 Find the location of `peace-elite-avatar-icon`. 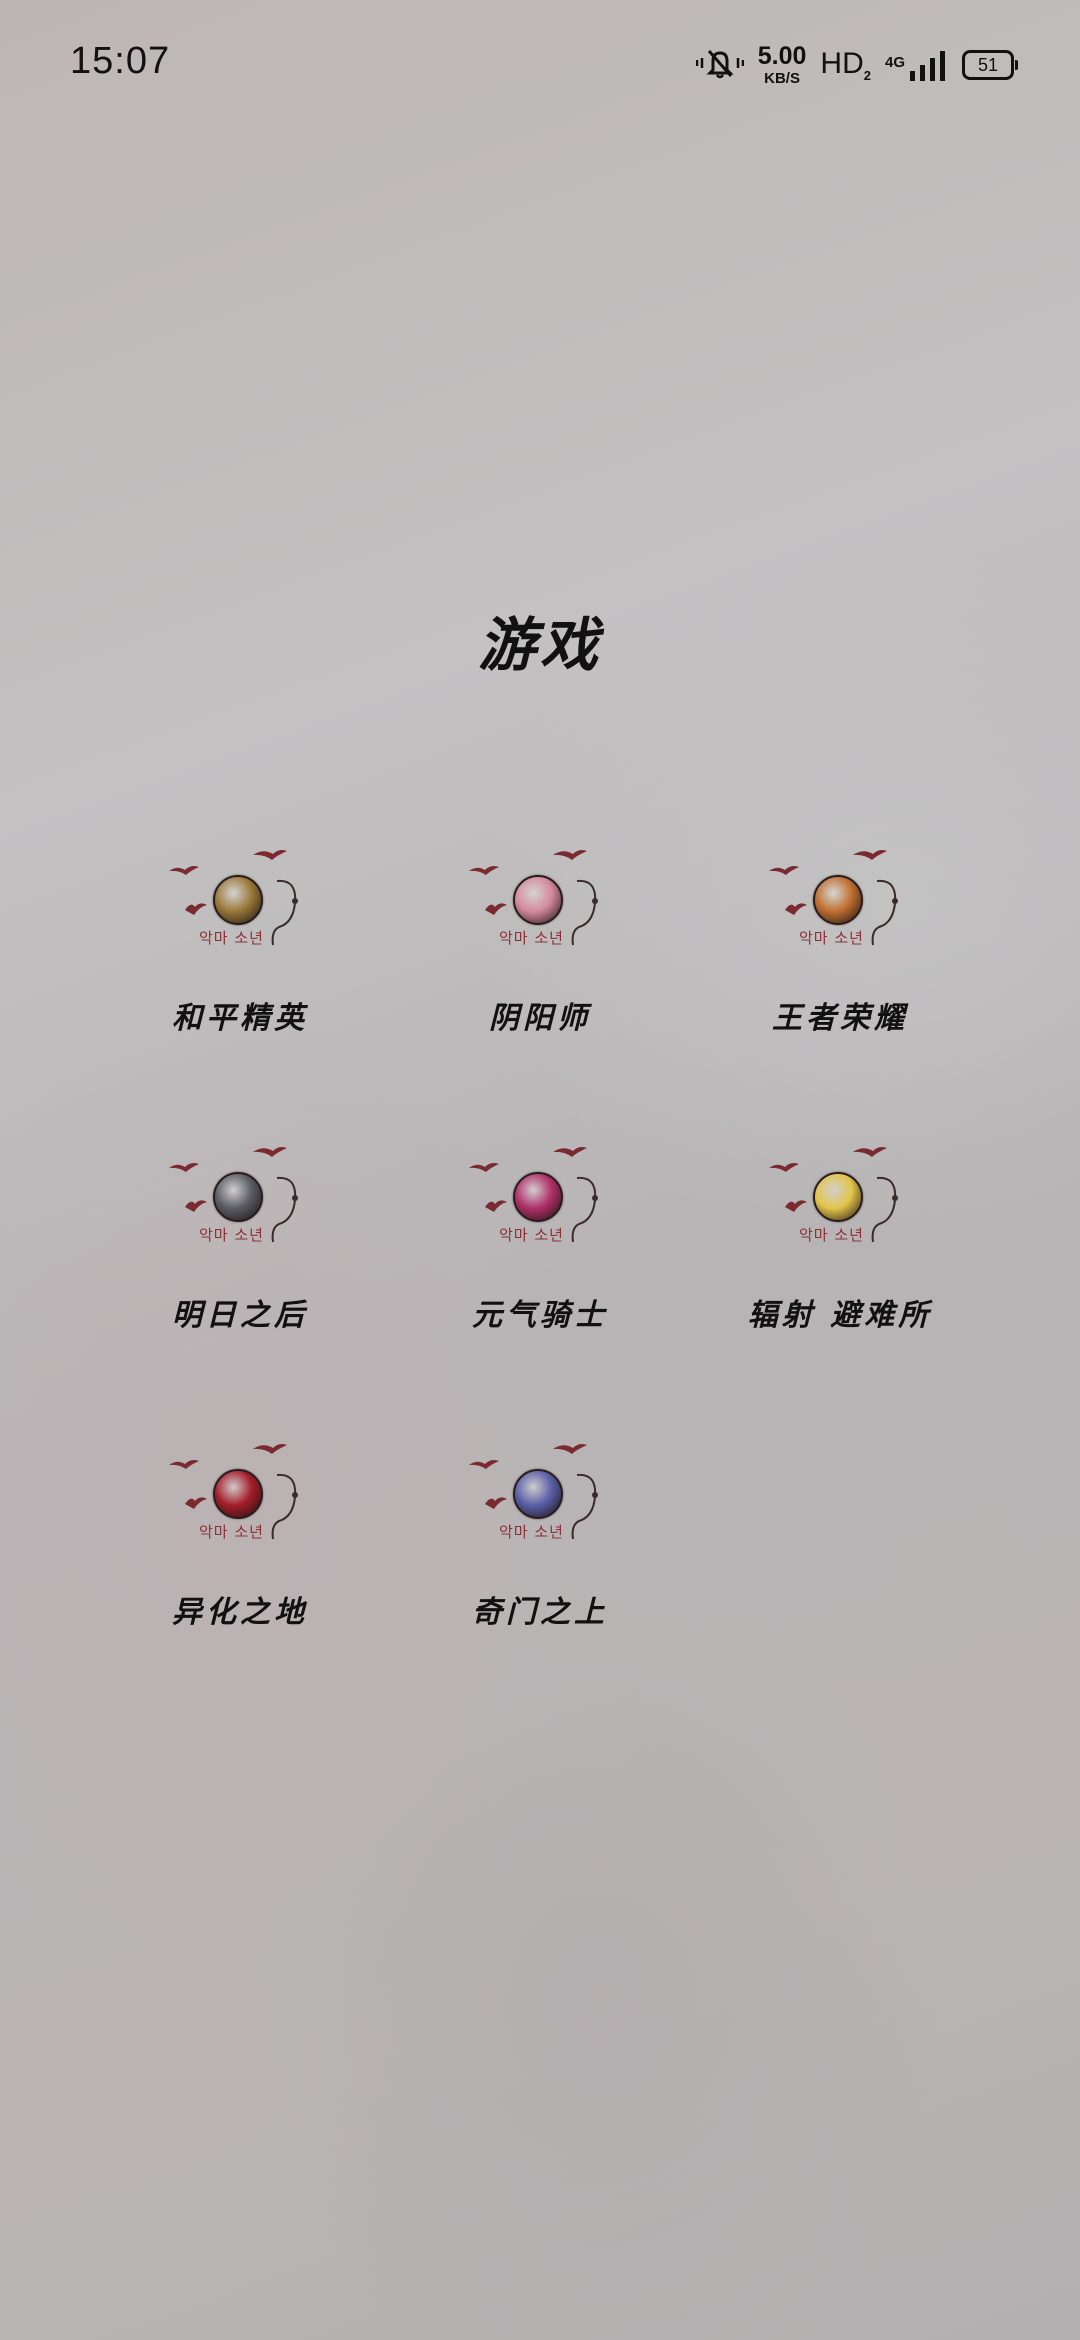

peace-elite-avatar-icon is located at coordinates (238, 900).